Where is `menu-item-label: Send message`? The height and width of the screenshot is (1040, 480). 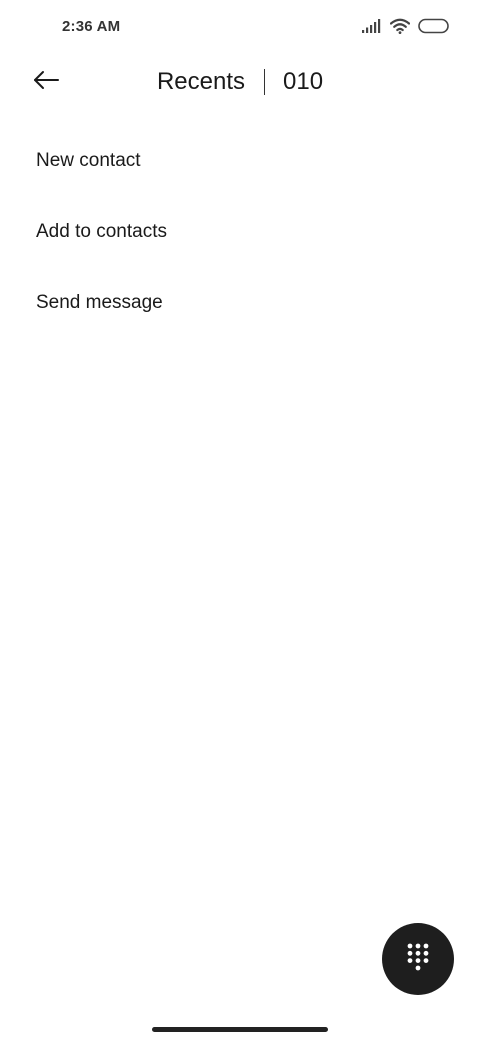
menu-item-label: Send message is located at coordinates (99, 302).